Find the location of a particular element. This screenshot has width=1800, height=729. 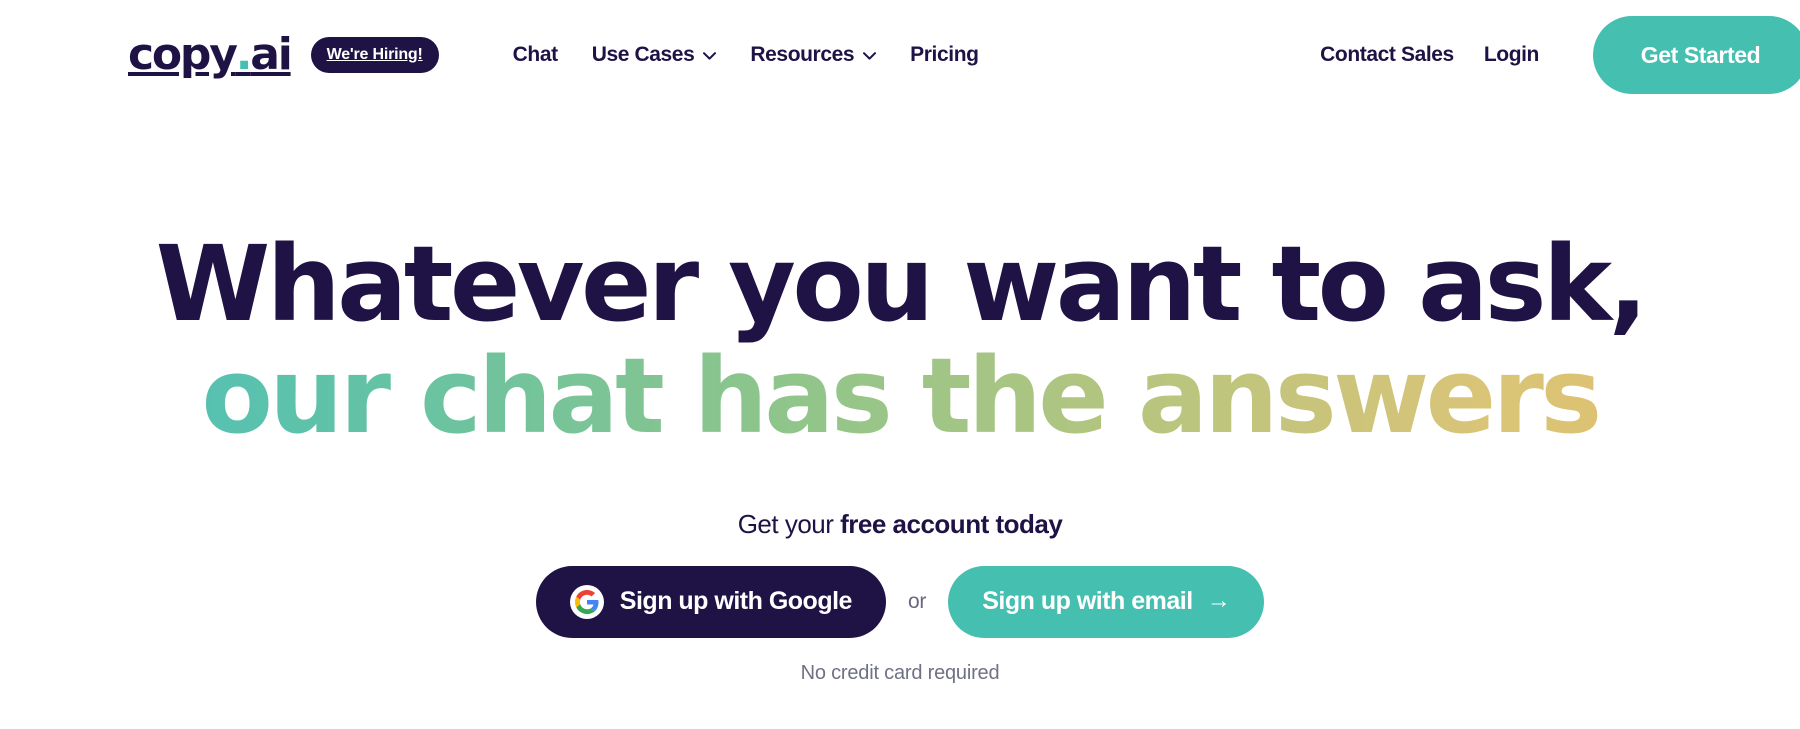

sign-up-with-email-button: Sign up with email → is located at coordinates (1106, 601).